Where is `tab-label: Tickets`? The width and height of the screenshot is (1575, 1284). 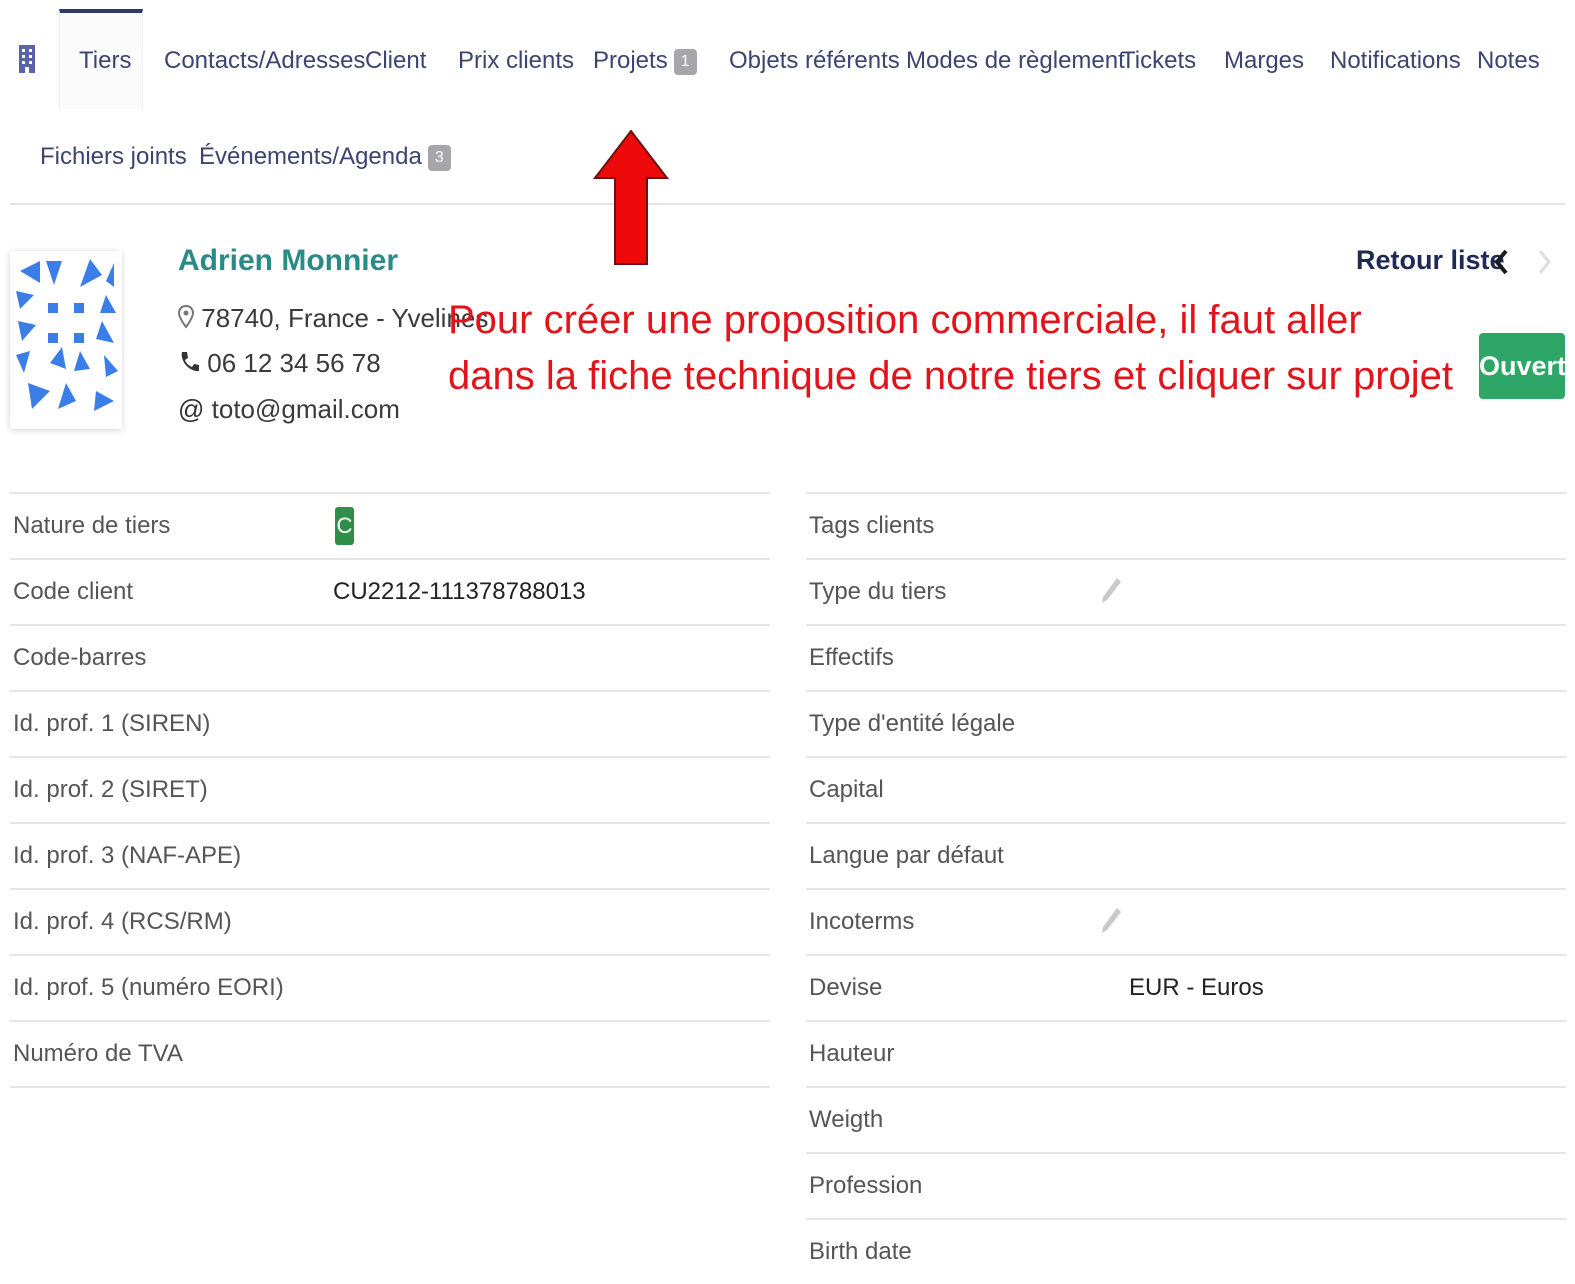 tab-label: Tickets is located at coordinates (1159, 60).